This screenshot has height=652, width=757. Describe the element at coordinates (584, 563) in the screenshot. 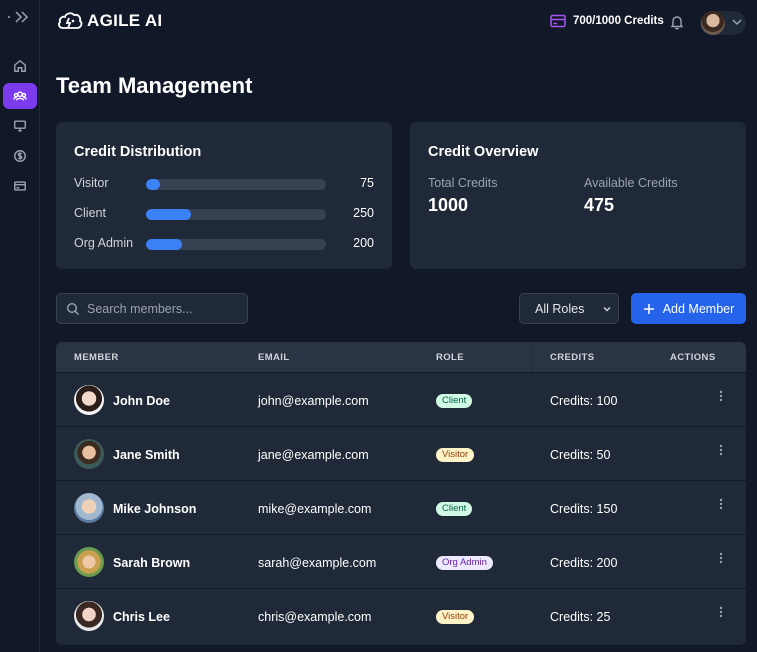

I see `member-credits: Credits: 200` at that location.